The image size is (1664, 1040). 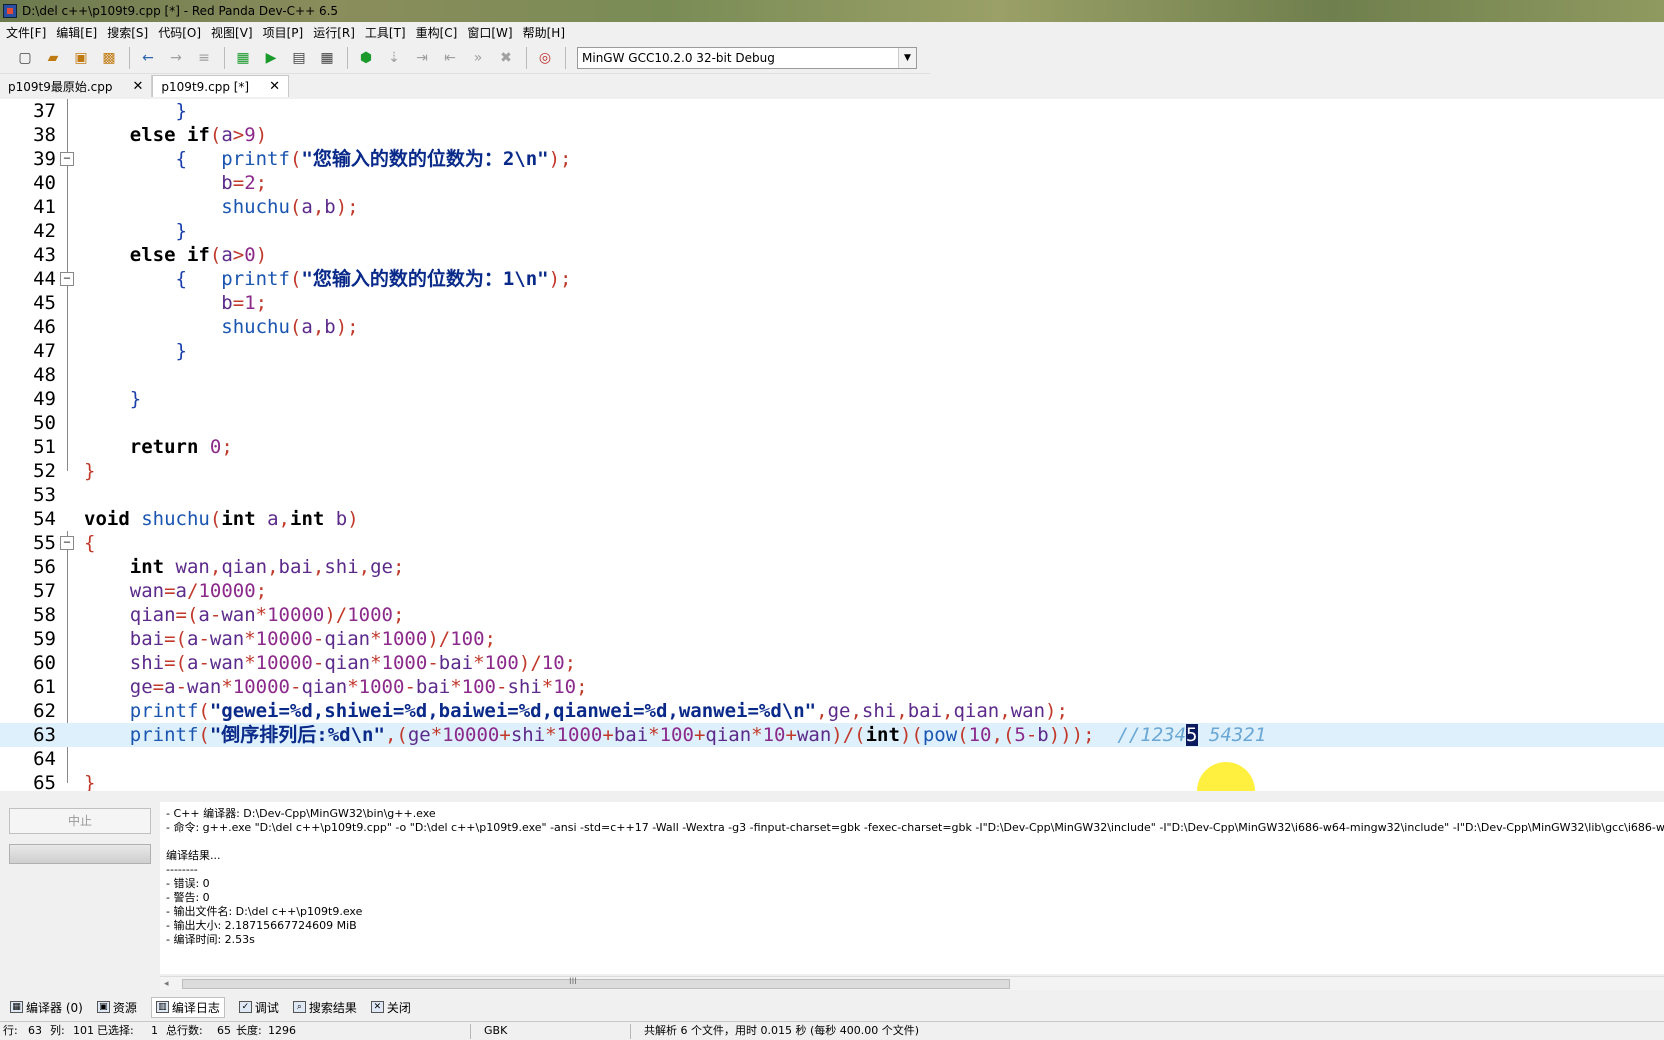 What do you see at coordinates (832, 255) in the screenshot?
I see `code-line: 43 else if(a>0)` at bounding box center [832, 255].